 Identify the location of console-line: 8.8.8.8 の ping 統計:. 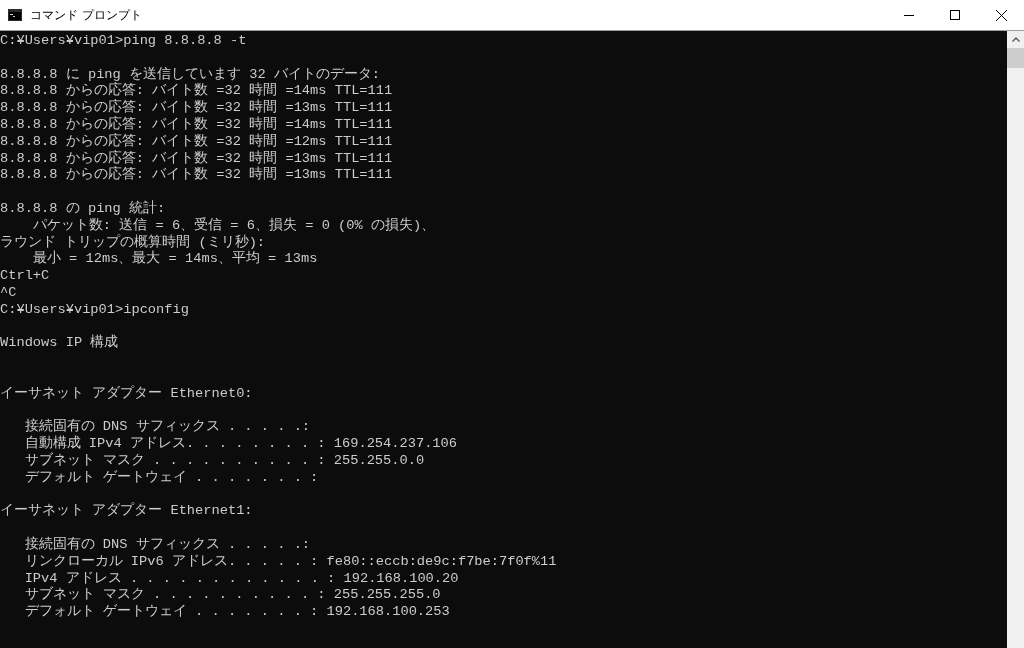
(83, 209).